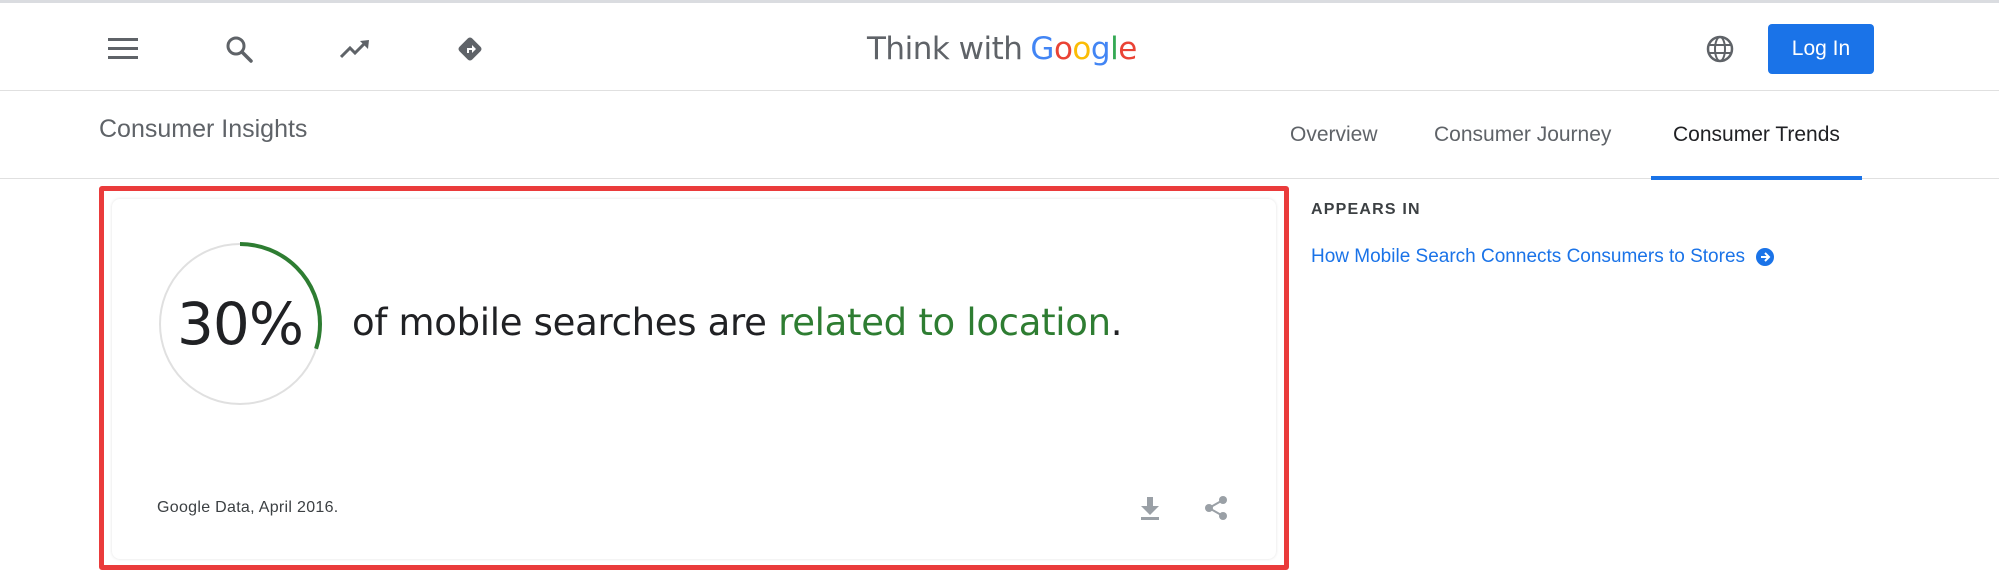 The image size is (1999, 582). I want to click on search-button, so click(239, 49).